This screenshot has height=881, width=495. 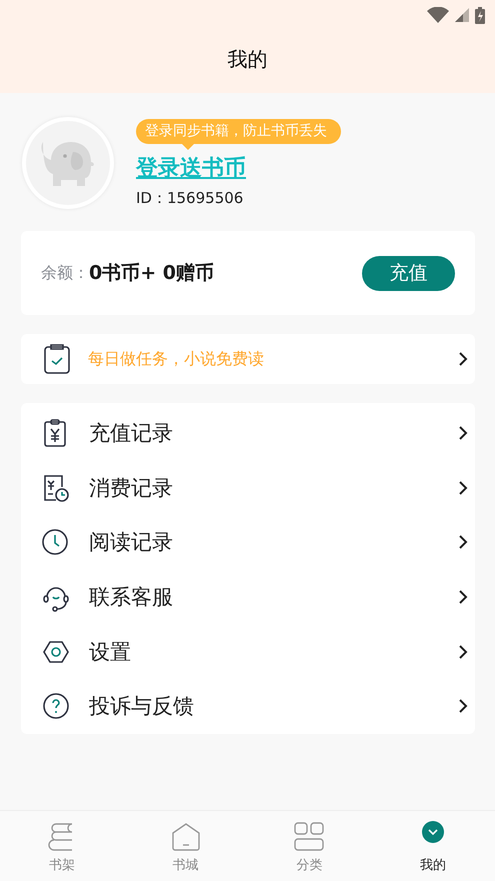 I want to click on house-icon, so click(x=186, y=836).